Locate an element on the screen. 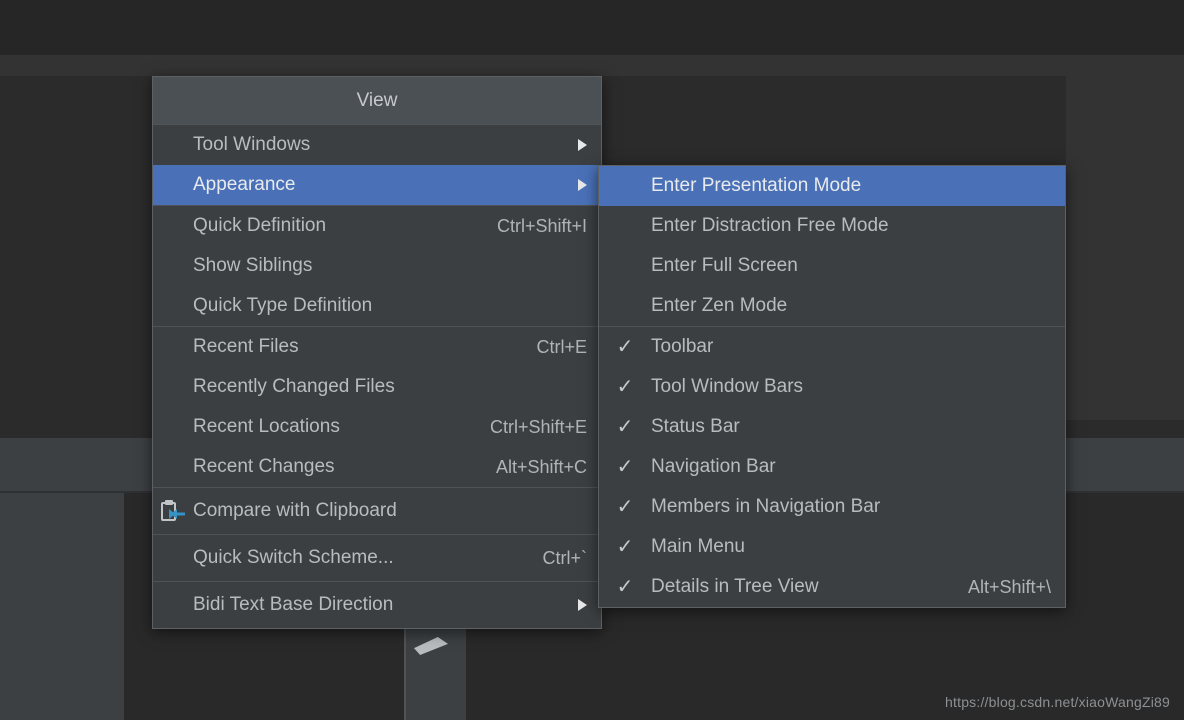  menu-item-shortcut: Ctrl+Shift+E is located at coordinates (538, 426).